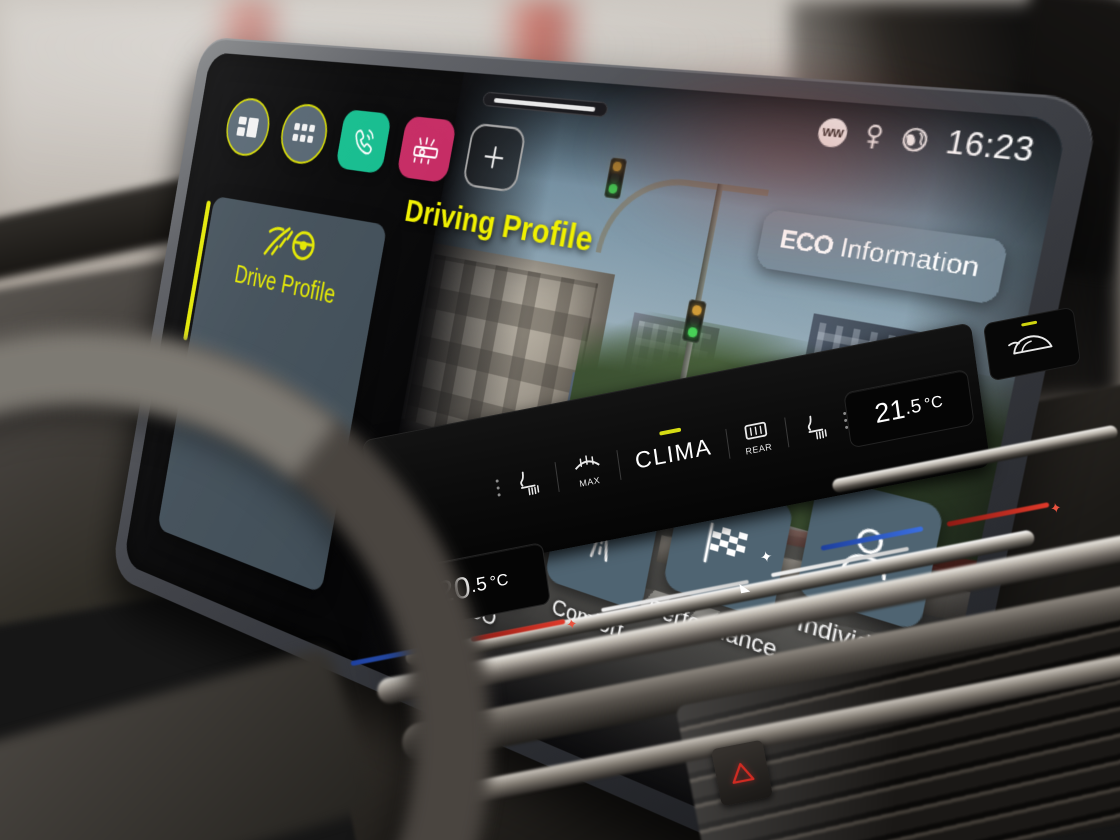 The image size is (1120, 840). I want to click on rear-defrost-button: REAR, so click(757, 438).